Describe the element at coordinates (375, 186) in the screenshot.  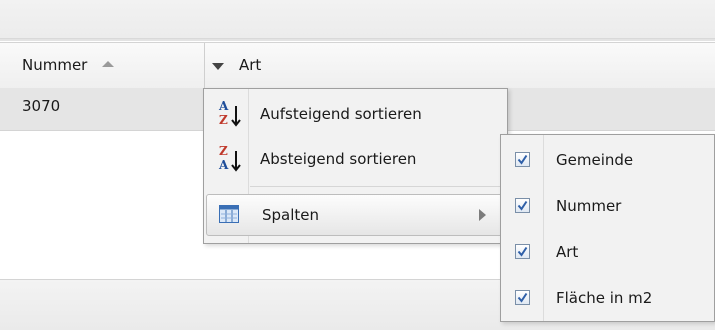
I see `menu-divider` at that location.